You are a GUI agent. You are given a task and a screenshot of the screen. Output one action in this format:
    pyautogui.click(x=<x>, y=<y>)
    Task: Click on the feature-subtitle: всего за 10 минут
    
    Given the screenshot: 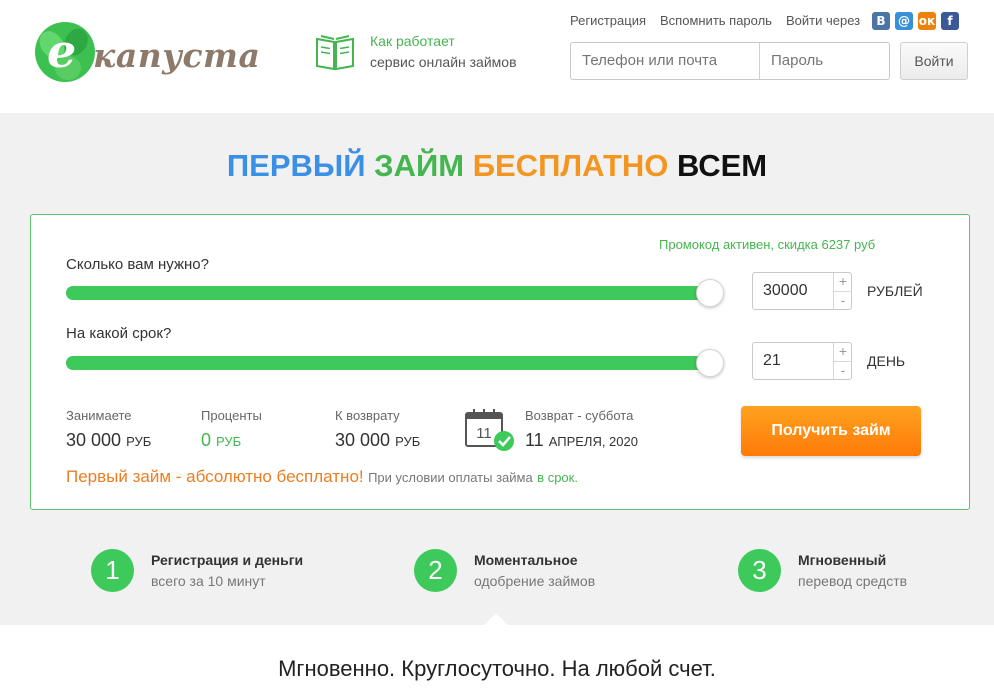 What is the action you would take?
    pyautogui.click(x=208, y=581)
    